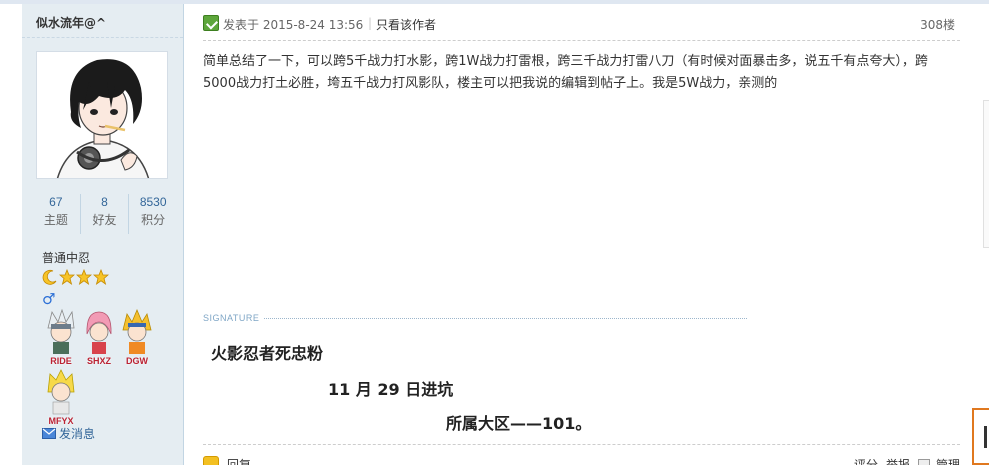  What do you see at coordinates (239, 460) in the screenshot?
I see `reply-button: 回复` at bounding box center [239, 460].